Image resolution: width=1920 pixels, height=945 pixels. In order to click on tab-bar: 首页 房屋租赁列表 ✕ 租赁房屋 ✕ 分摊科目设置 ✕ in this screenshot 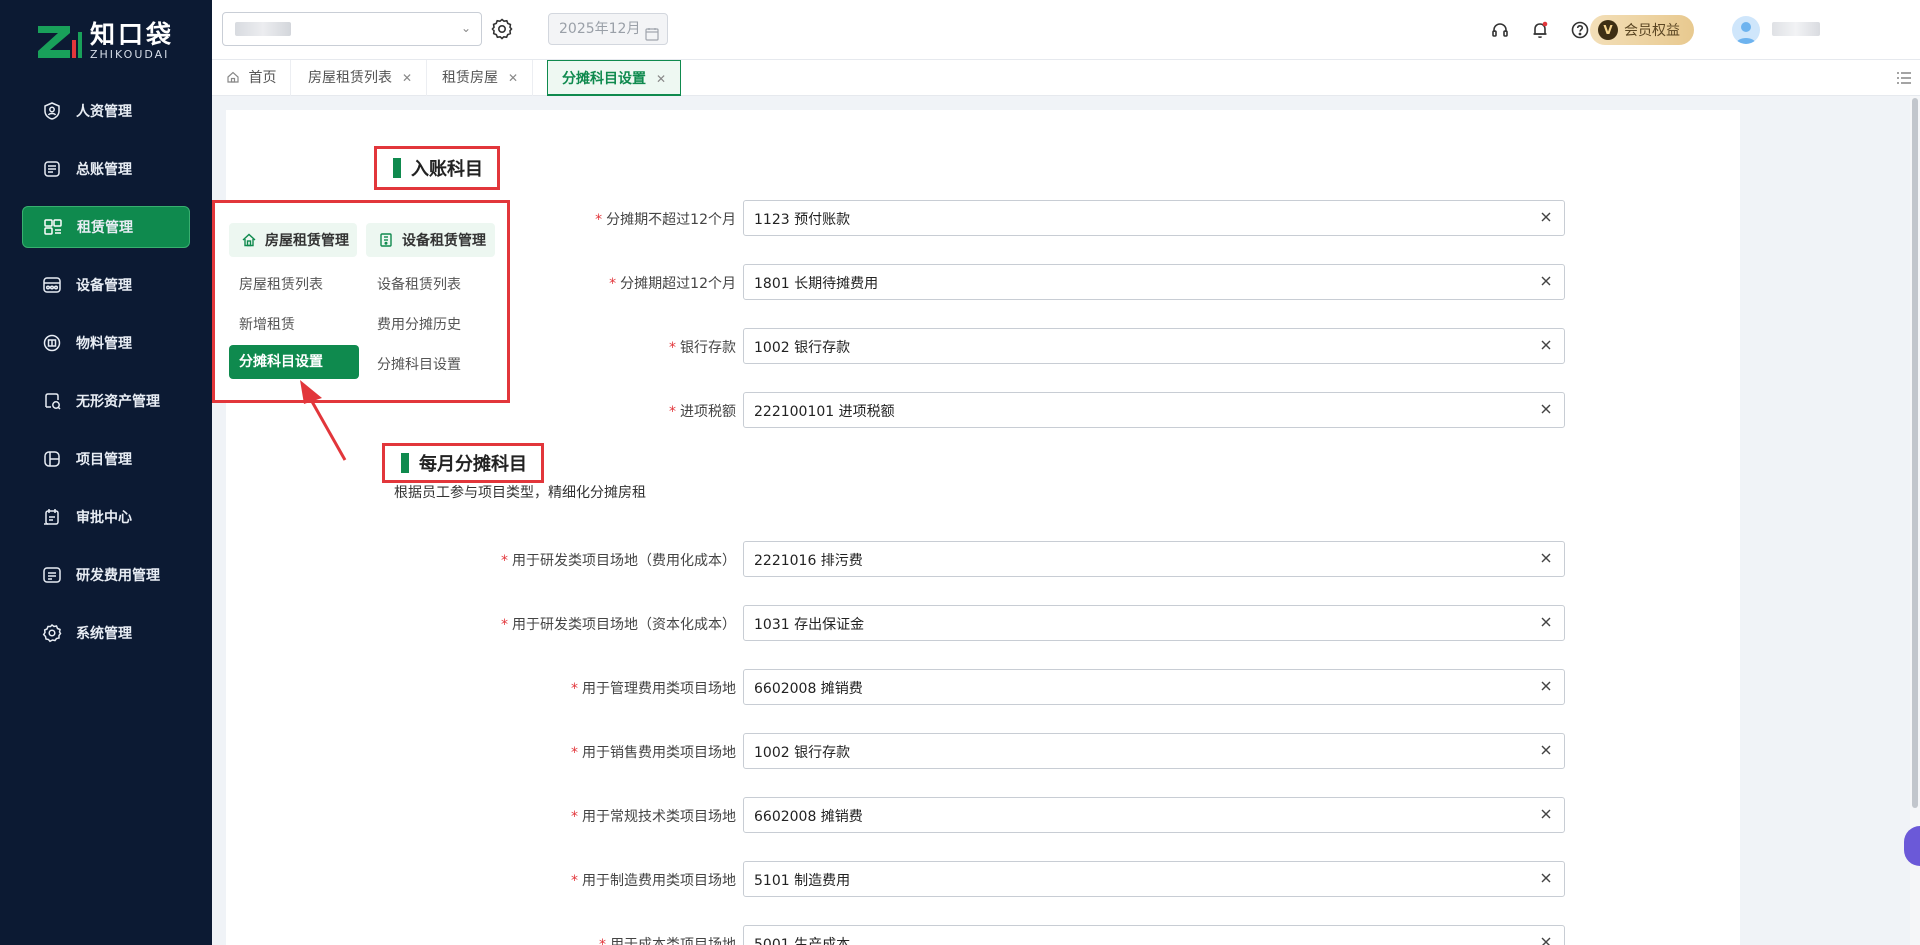, I will do `click(1066, 78)`.